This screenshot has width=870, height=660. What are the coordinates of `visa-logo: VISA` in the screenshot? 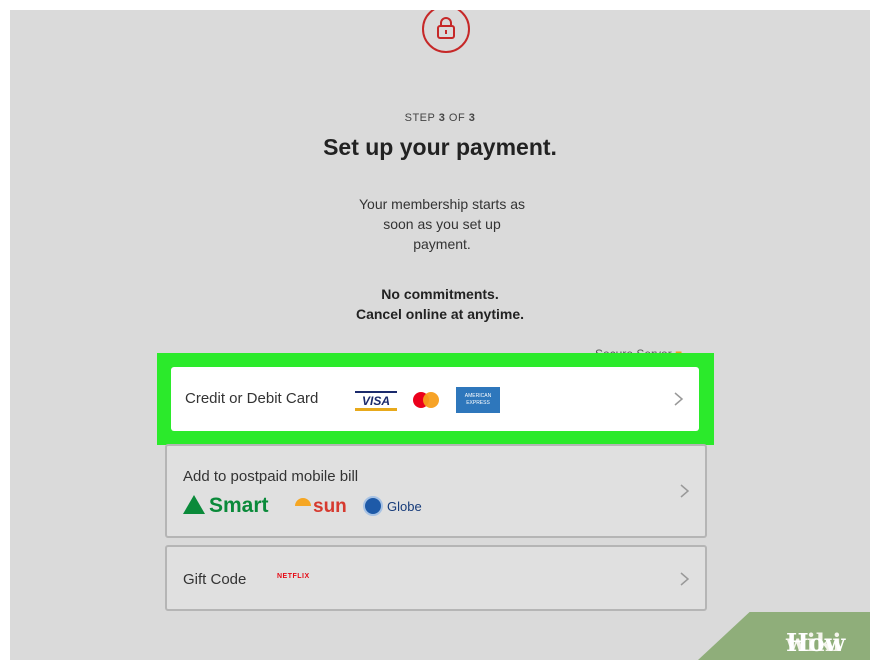 It's located at (376, 401).